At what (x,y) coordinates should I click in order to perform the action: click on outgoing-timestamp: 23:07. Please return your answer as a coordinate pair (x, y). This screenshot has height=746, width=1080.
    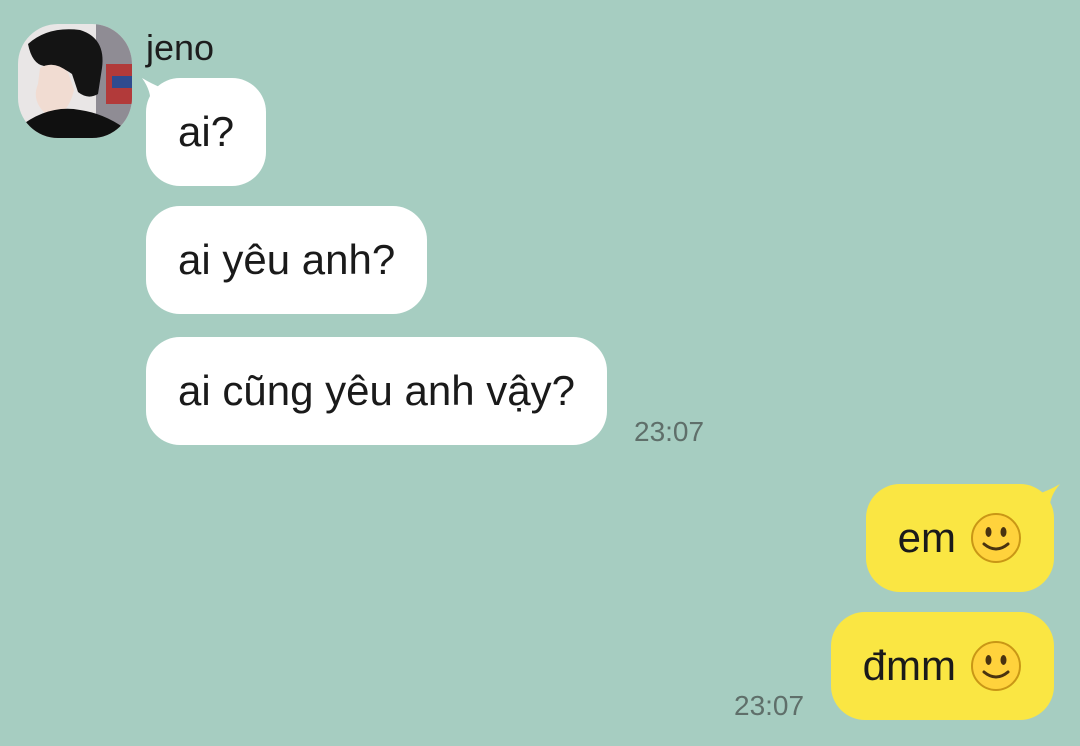
    Looking at the image, I should click on (769, 705).